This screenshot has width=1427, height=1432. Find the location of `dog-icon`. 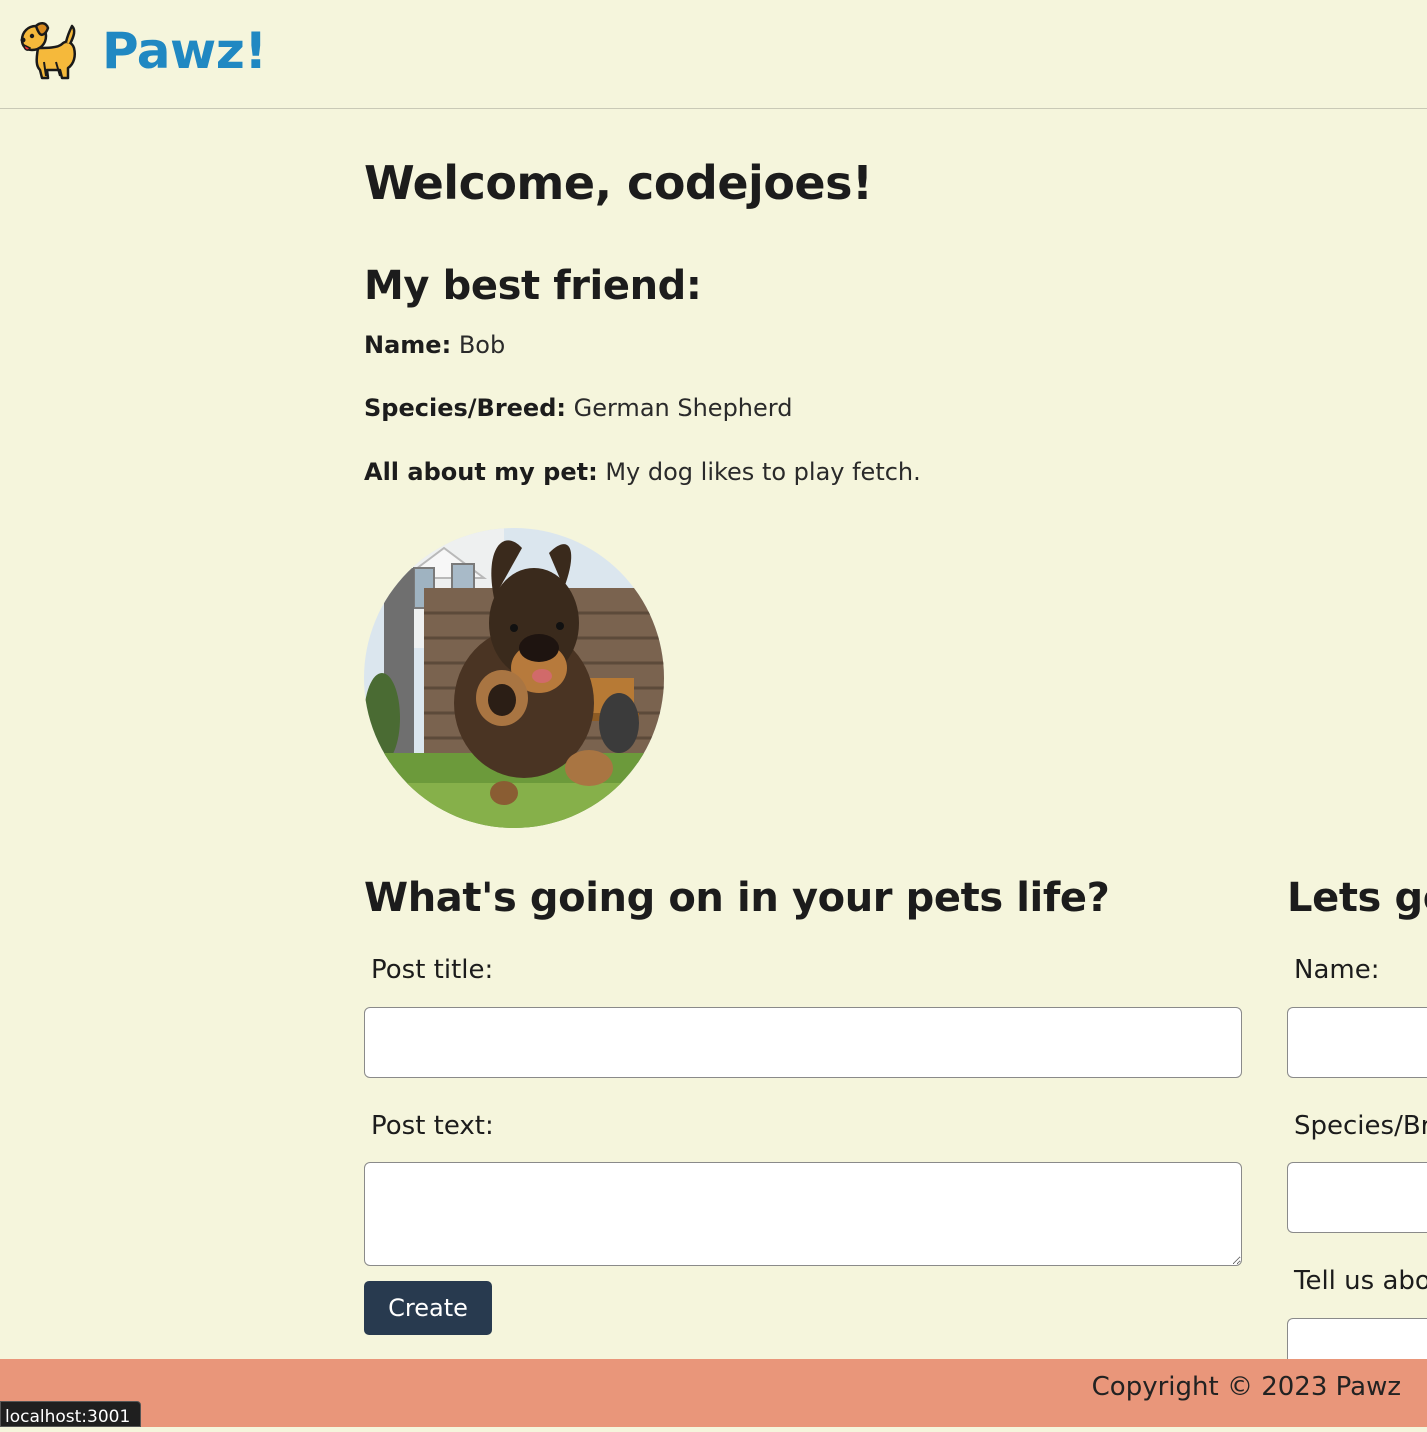

dog-icon is located at coordinates (48, 51).